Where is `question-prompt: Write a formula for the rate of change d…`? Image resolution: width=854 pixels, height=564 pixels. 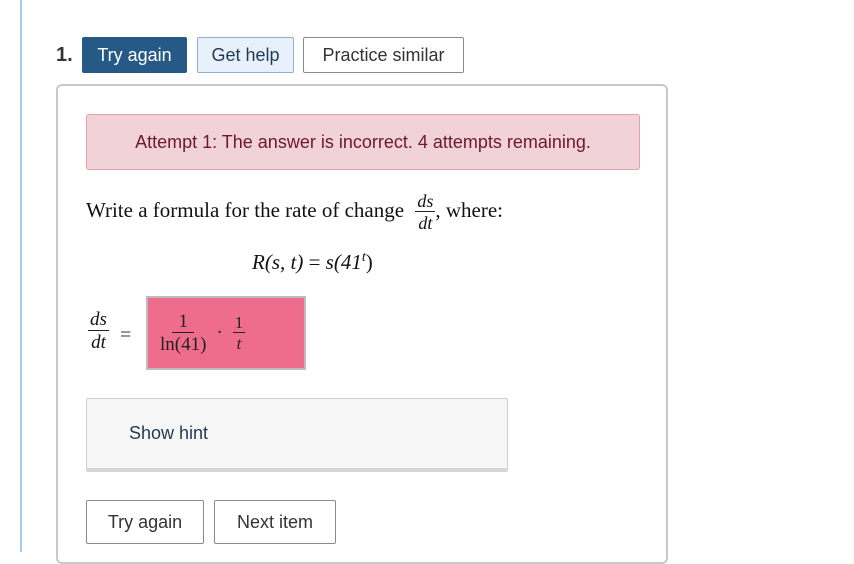
question-prompt: Write a formula for the rate of change d… is located at coordinates (294, 212).